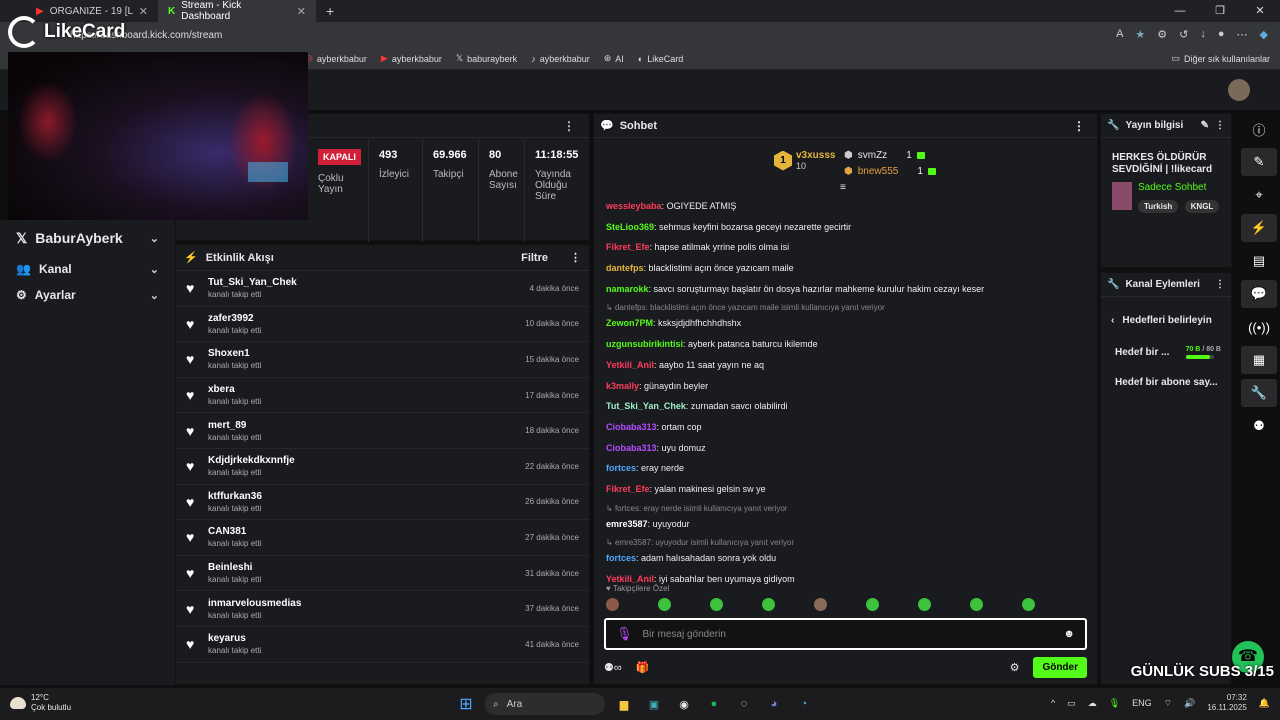 This screenshot has width=1280, height=720. Describe the element at coordinates (654, 704) in the screenshot. I see `photos-icon: ▣` at that location.